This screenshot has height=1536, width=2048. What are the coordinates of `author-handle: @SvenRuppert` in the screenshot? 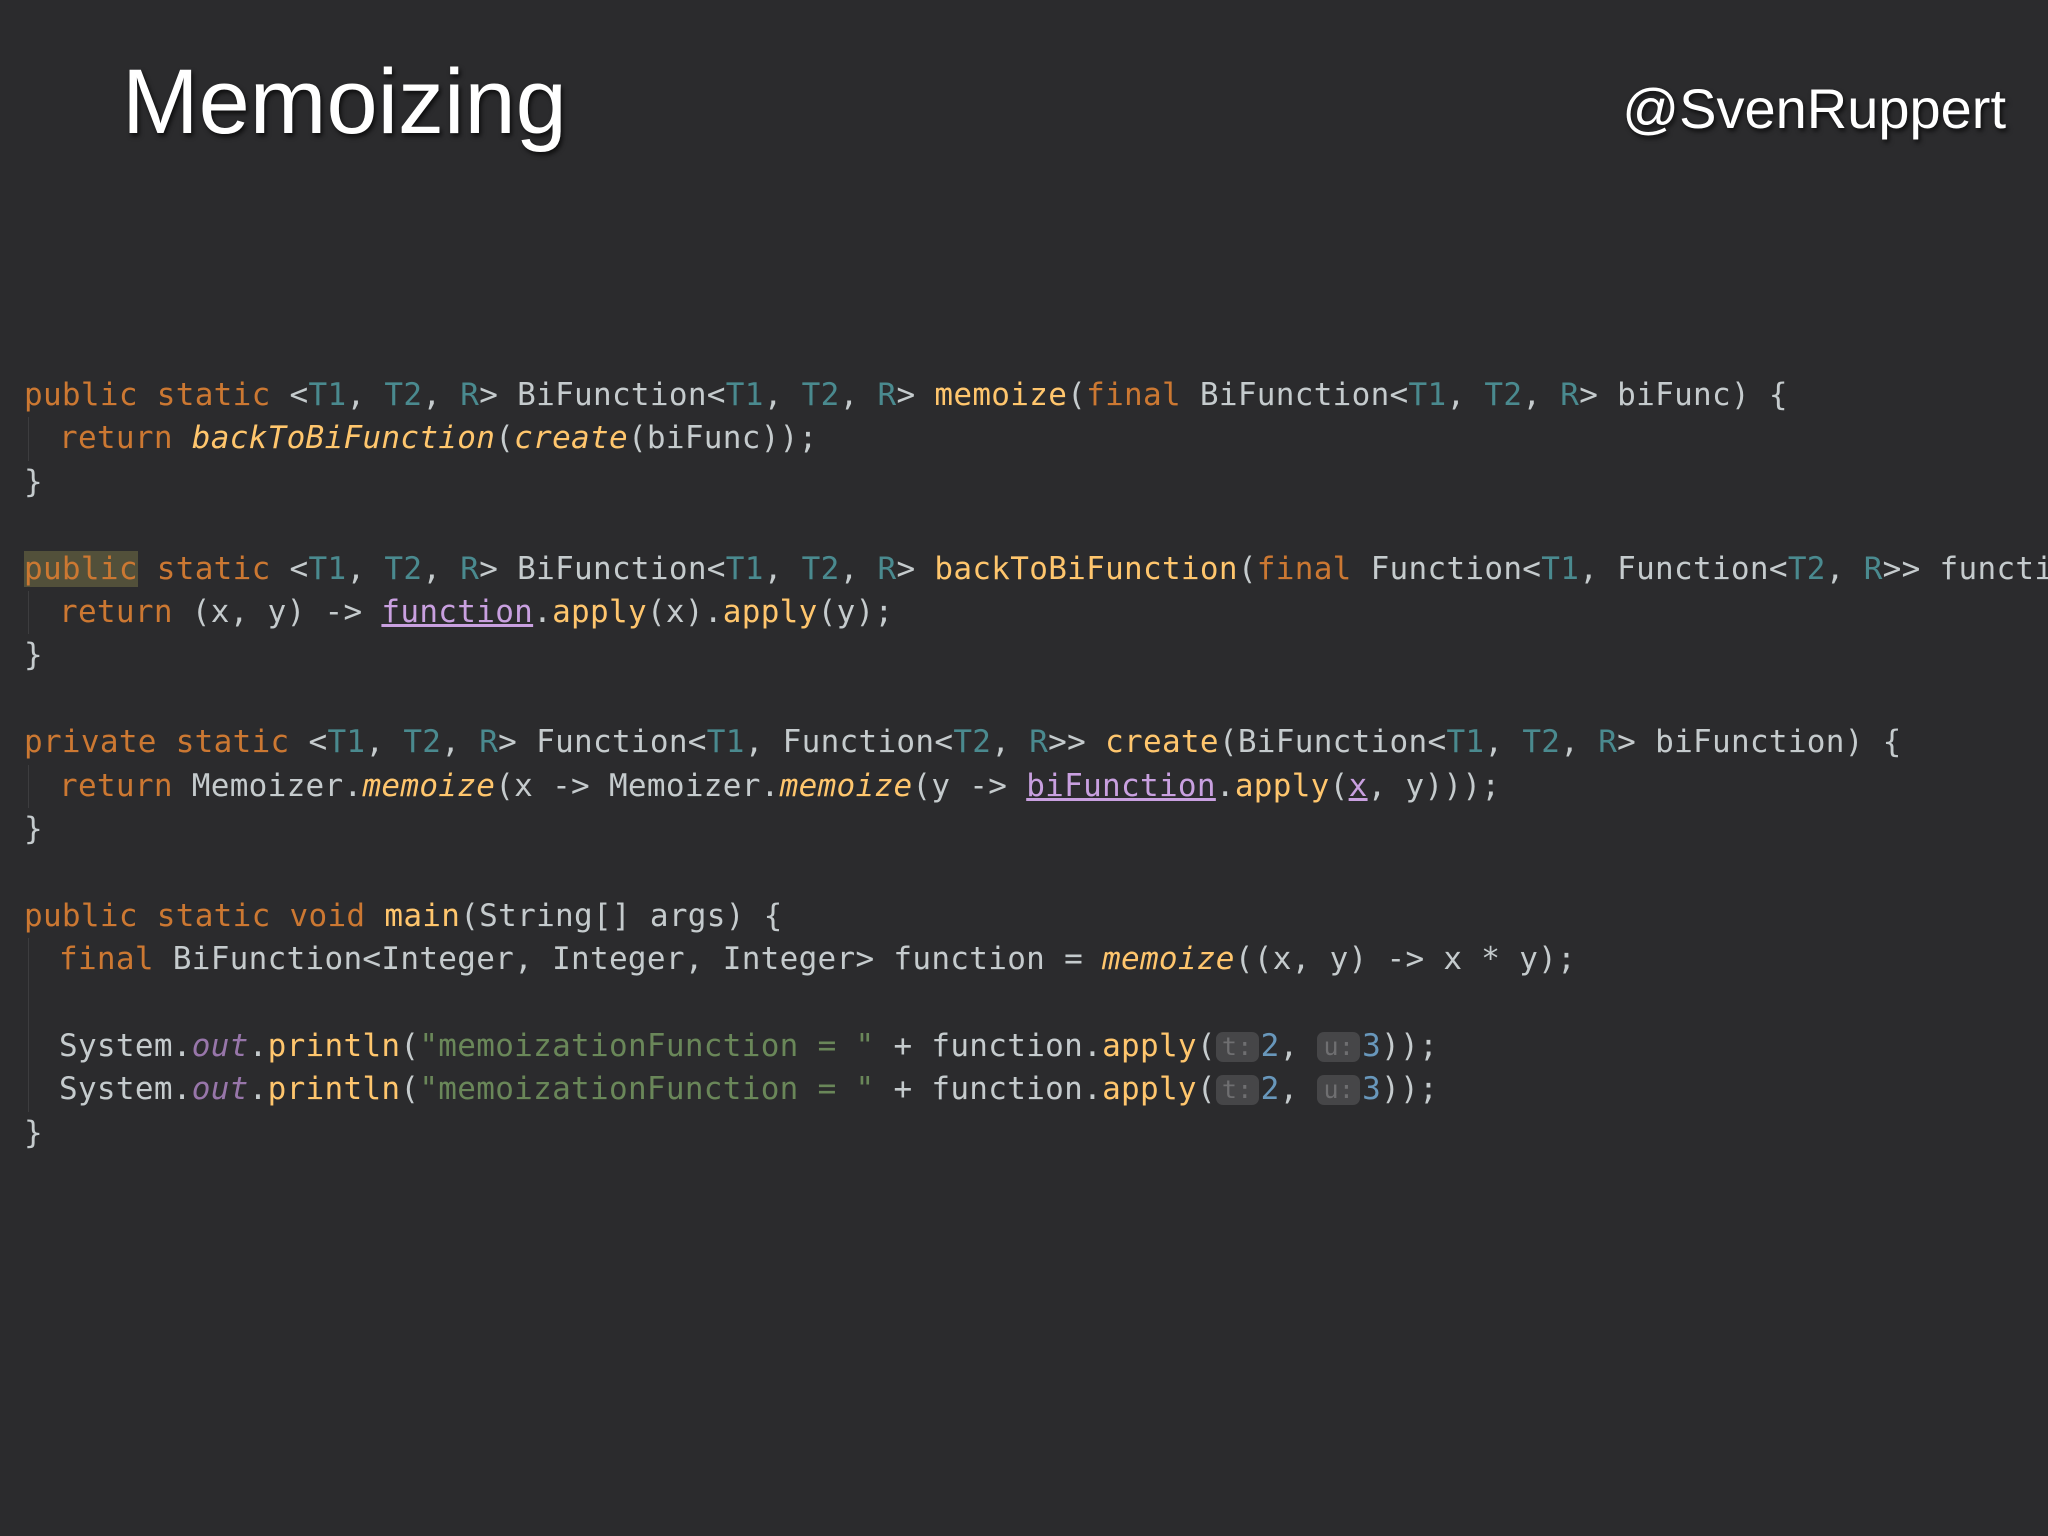 It's located at (1814, 108).